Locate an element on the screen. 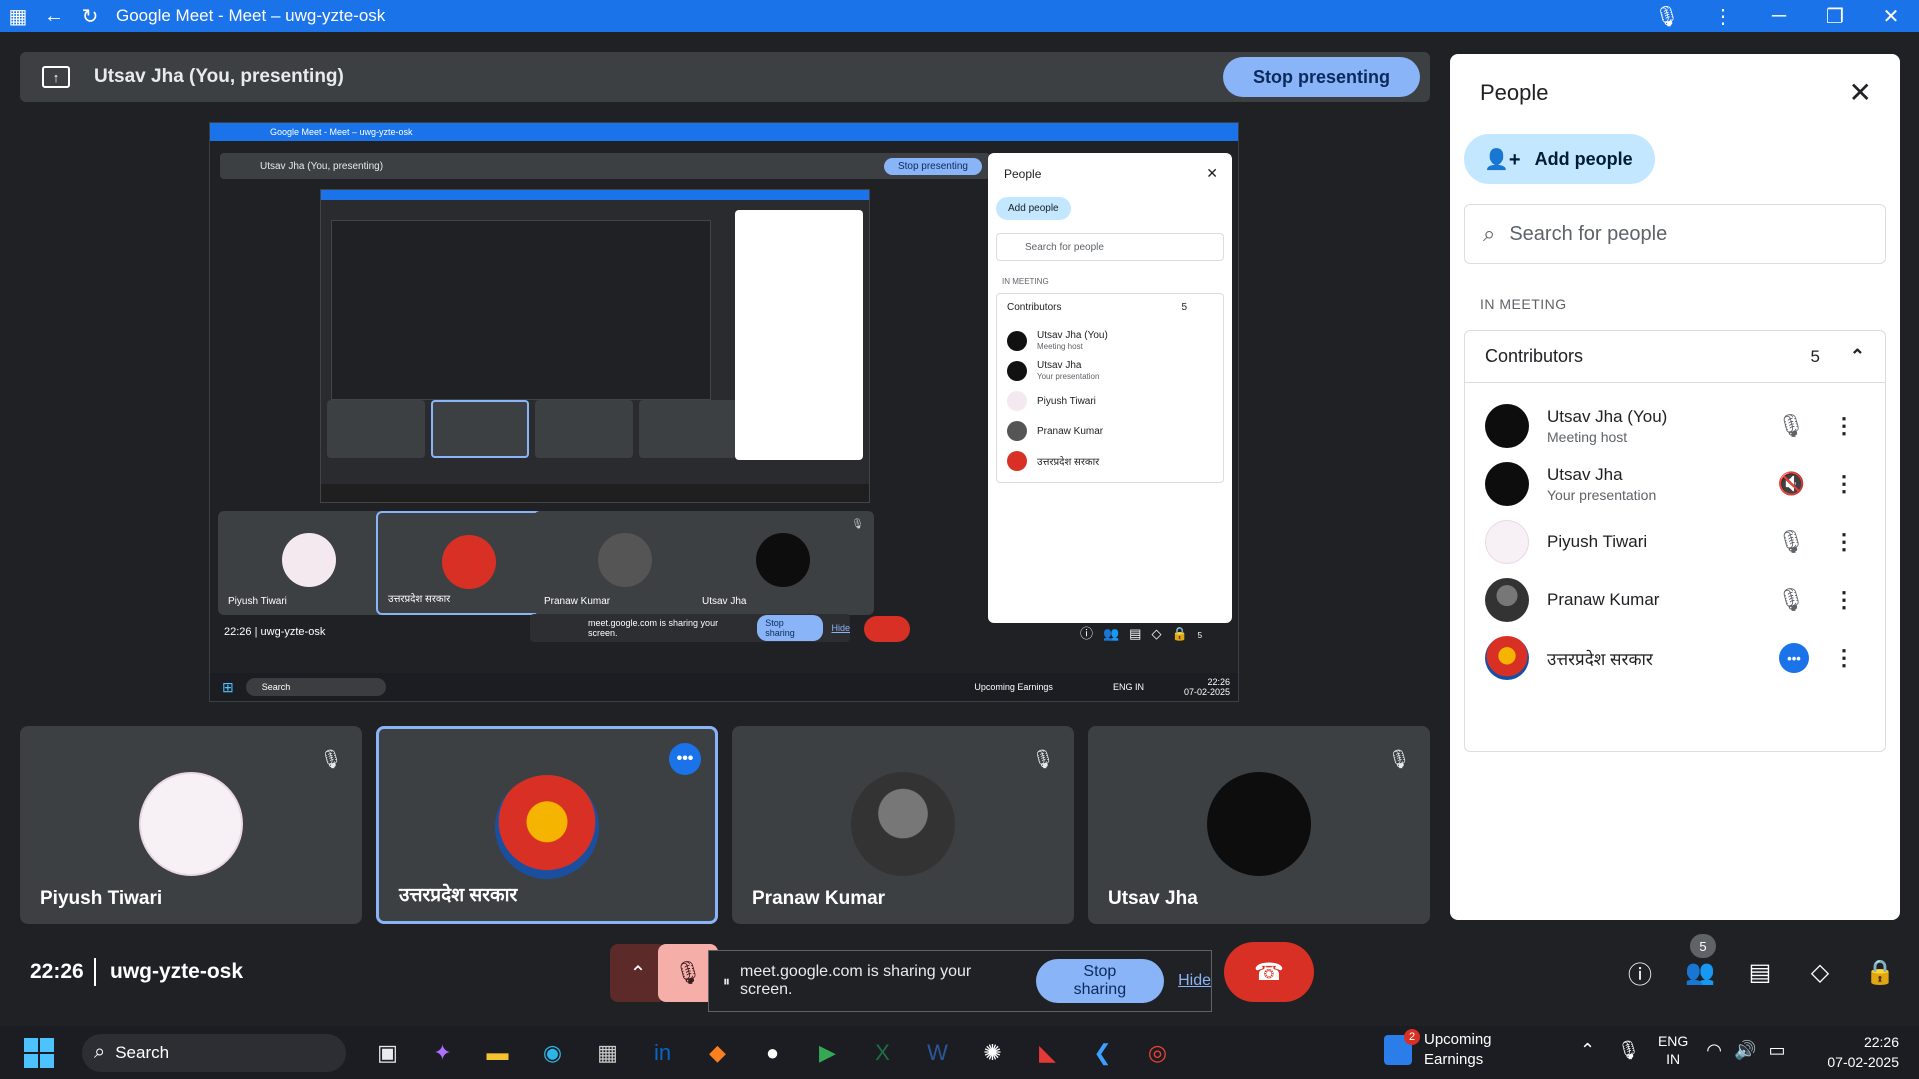 The height and width of the screenshot is (1079, 1919). github-icon: ● is located at coordinates (772, 1053).